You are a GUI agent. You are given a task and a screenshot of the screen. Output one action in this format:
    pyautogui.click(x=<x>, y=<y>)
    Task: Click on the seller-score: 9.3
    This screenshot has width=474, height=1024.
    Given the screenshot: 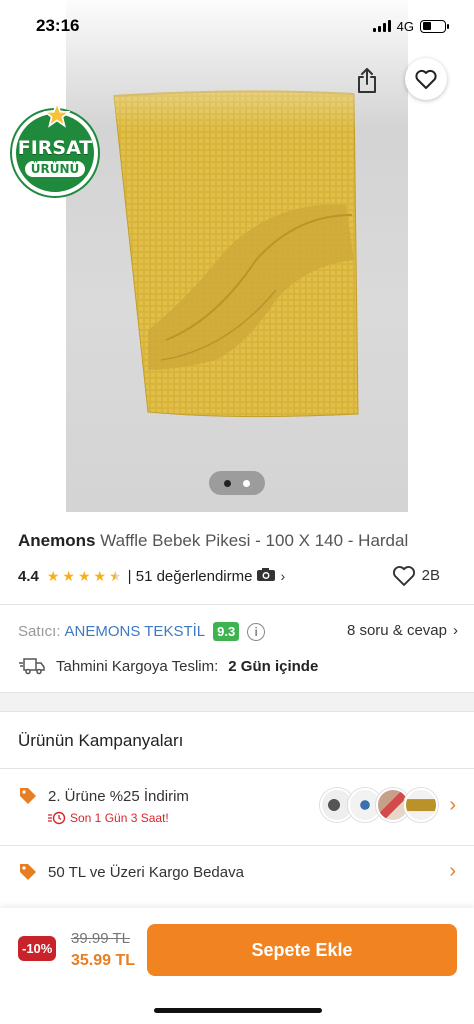 What is the action you would take?
    pyautogui.click(x=226, y=631)
    